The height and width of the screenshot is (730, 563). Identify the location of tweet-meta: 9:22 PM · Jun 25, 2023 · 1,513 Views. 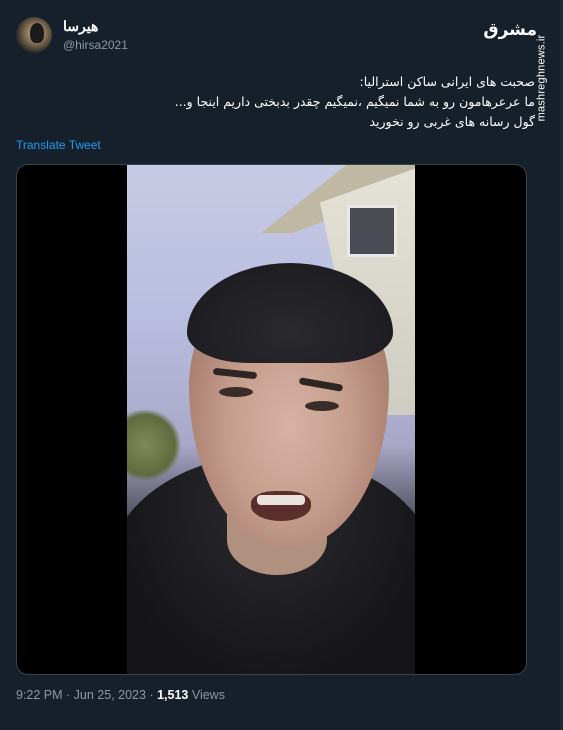
(120, 695).